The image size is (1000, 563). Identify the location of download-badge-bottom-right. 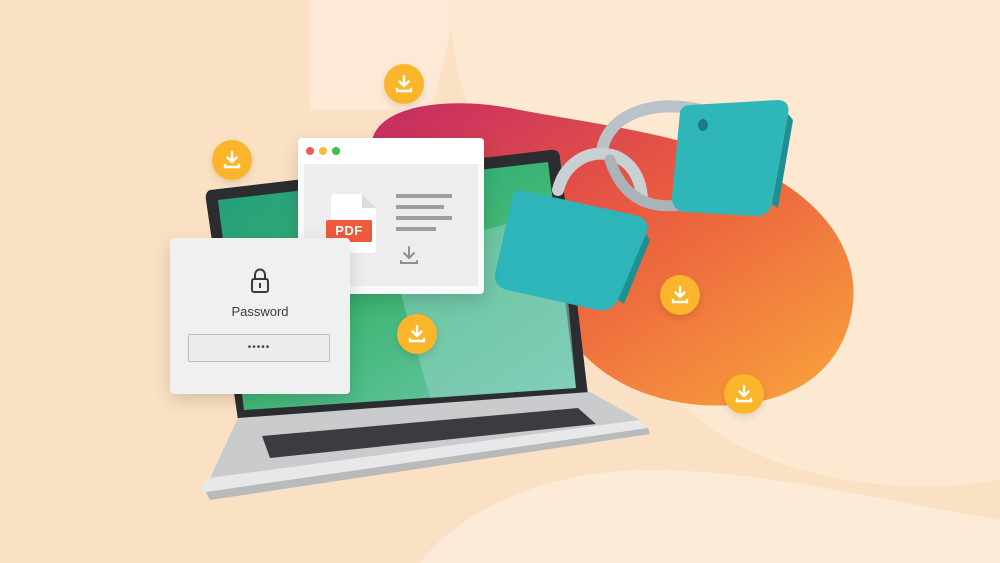
(744, 394).